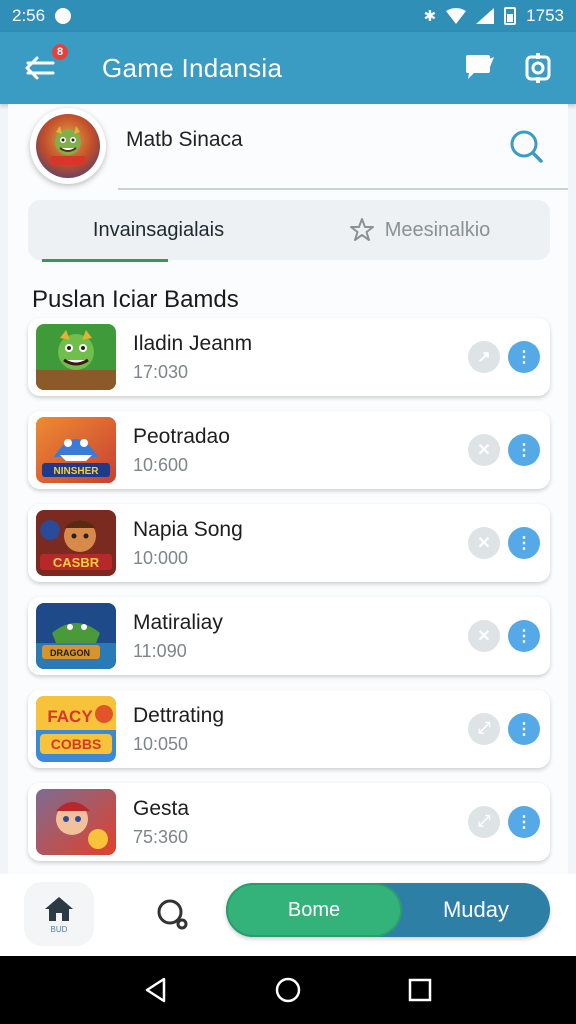 The width and height of the screenshot is (576, 1024). What do you see at coordinates (59, 929) in the screenshot?
I see `nav-home-label: BUD` at bounding box center [59, 929].